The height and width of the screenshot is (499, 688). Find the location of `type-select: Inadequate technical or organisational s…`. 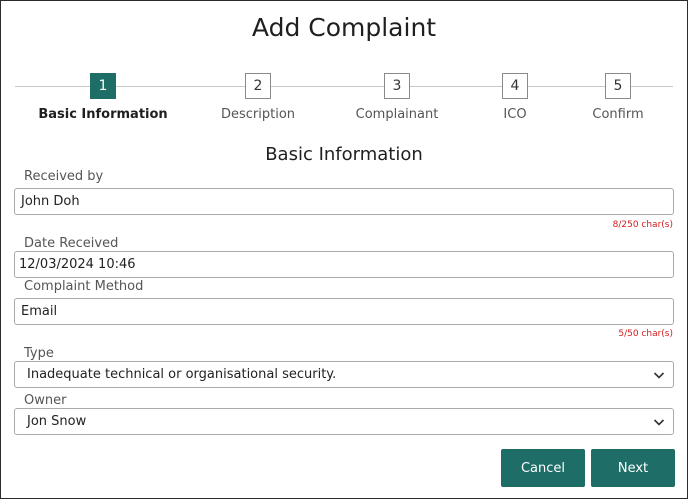

type-select: Inadequate technical or organisational s… is located at coordinates (344, 374).